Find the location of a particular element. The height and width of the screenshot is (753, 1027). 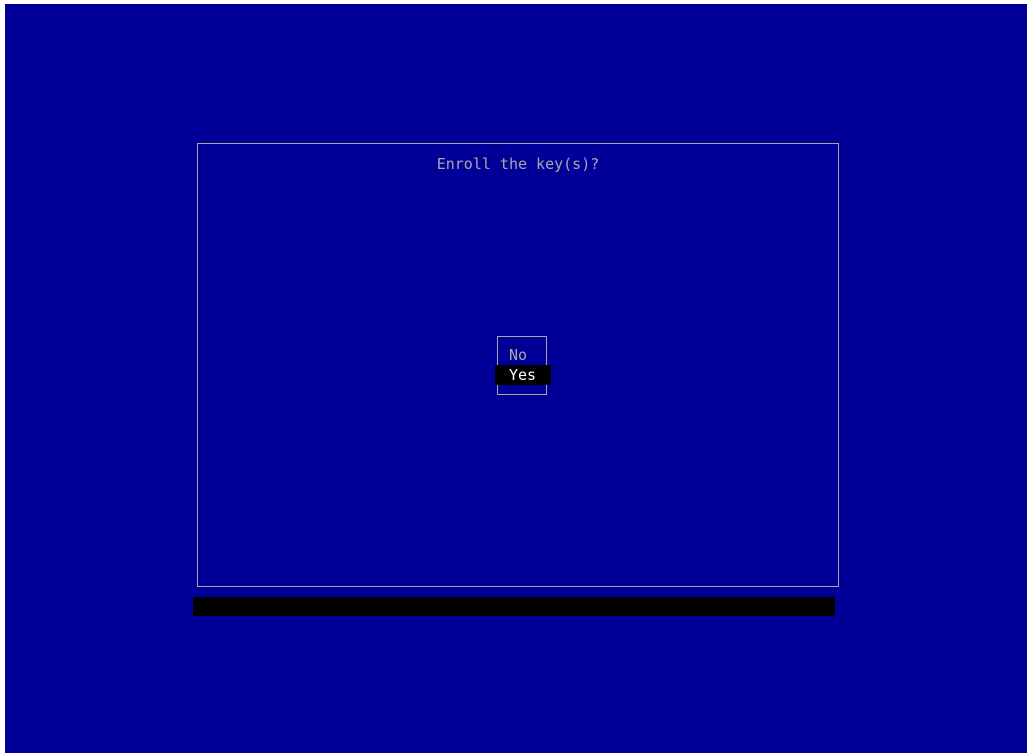

menu-option-yes: Yes is located at coordinates (523, 375).